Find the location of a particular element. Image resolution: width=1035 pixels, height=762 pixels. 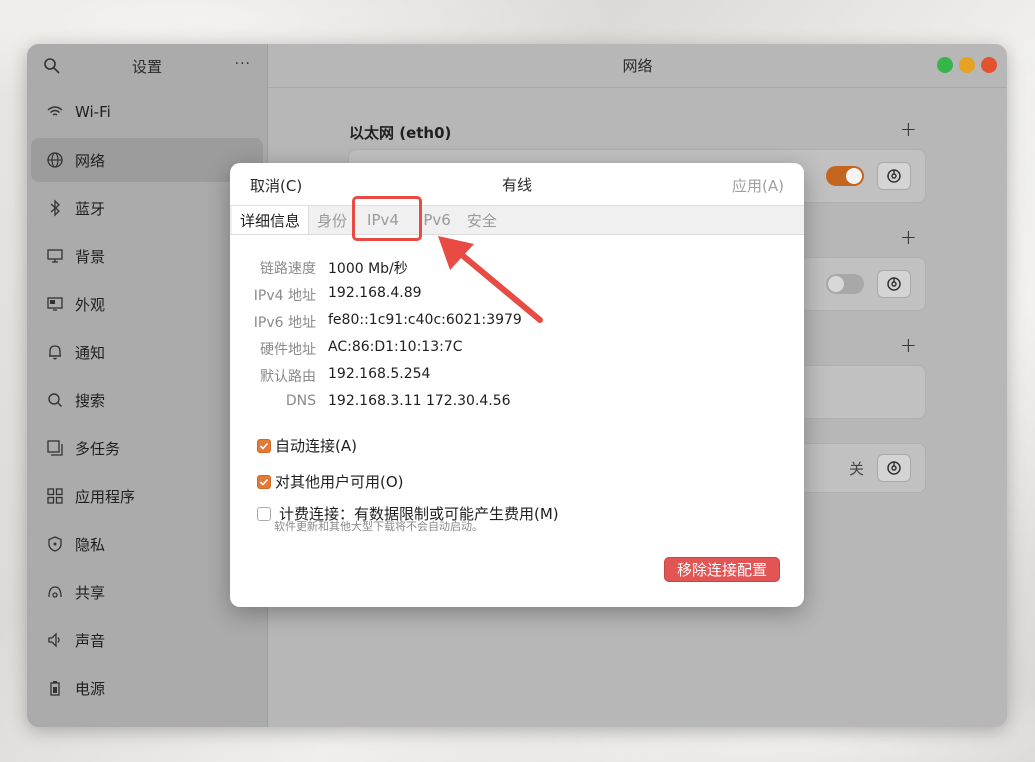

apps-icon is located at coordinates (55, 496).